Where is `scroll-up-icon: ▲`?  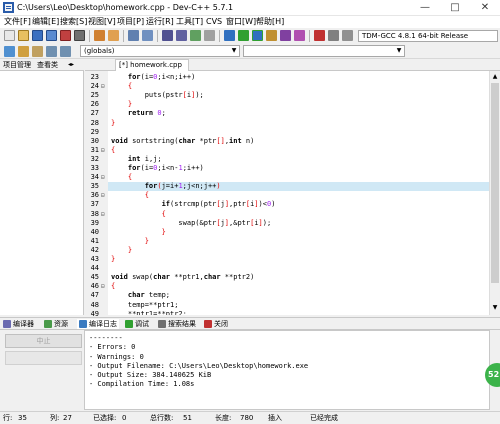
scroll-up-icon: ▲ is located at coordinates (495, 77).